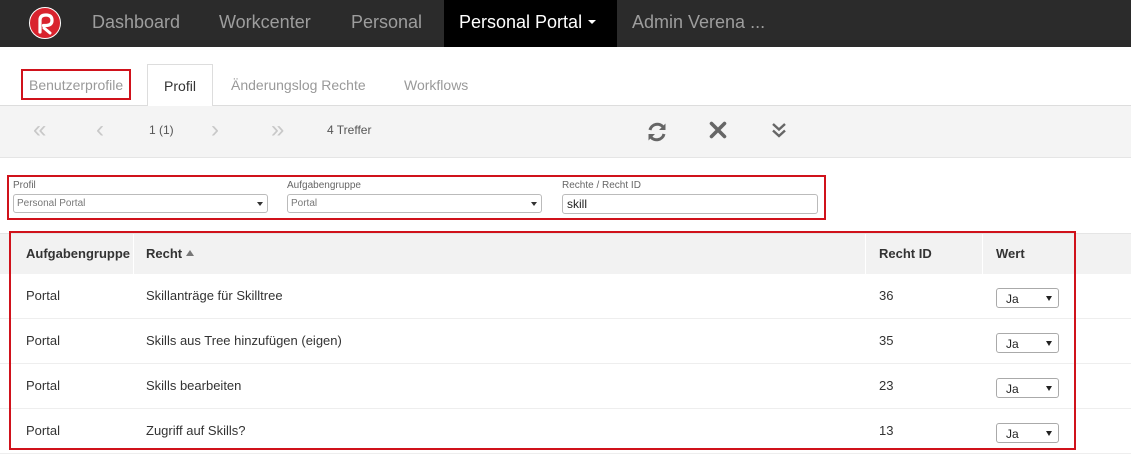 This screenshot has height=455, width=1131. Describe the element at coordinates (51, 203) in the screenshot. I see `profil-select-value: Personal Portal` at that location.